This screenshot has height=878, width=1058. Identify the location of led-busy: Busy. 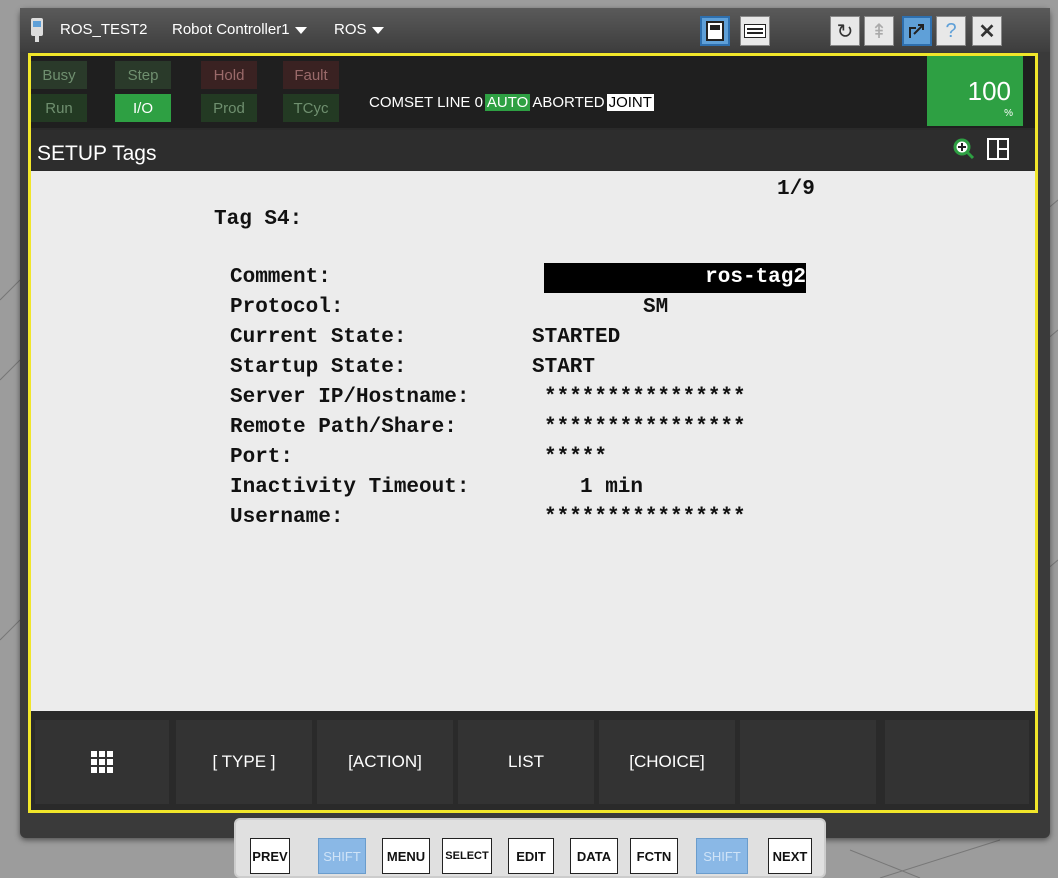
(59, 75).